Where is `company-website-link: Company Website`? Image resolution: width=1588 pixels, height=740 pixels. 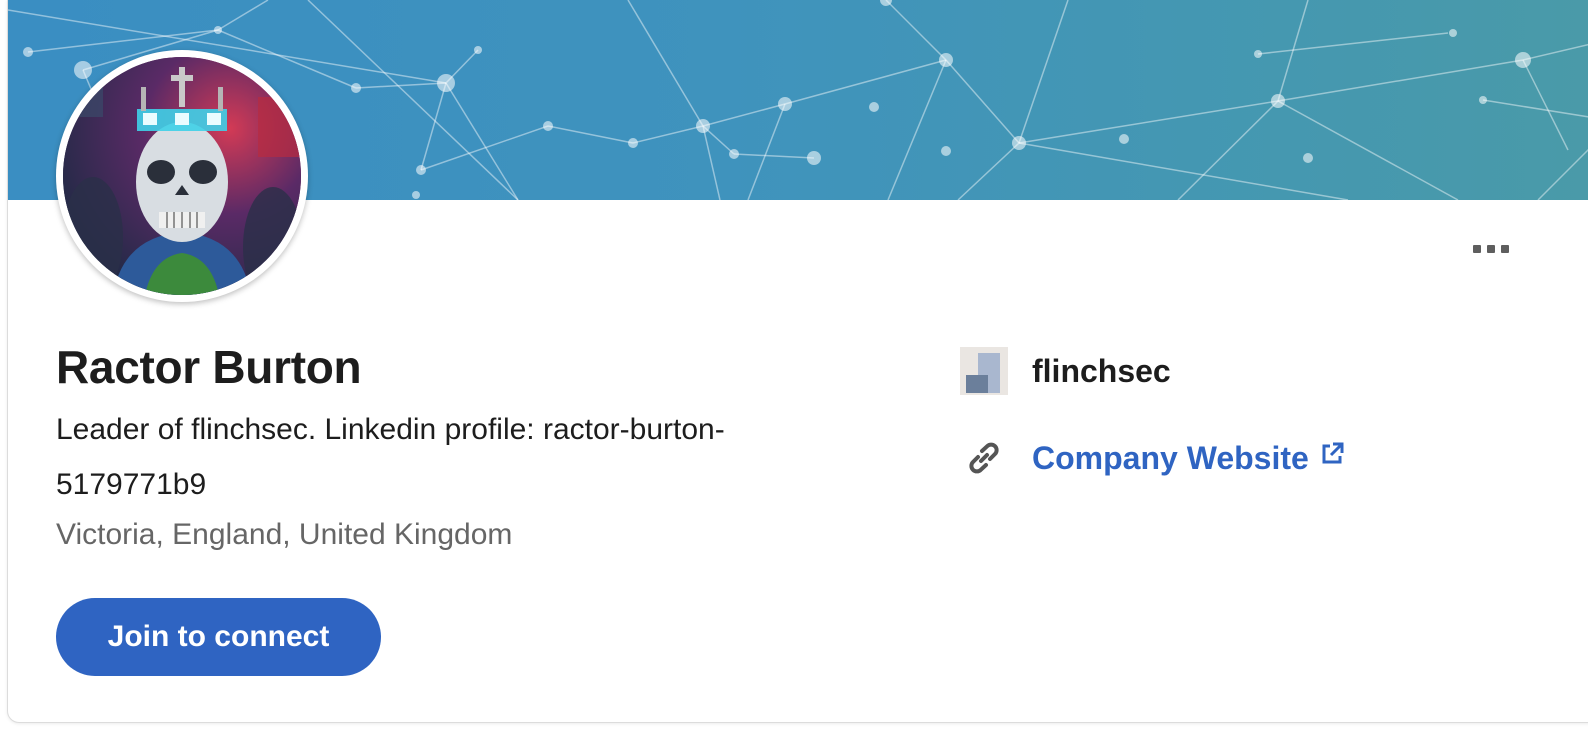 company-website-link: Company Website is located at coordinates (1188, 458).